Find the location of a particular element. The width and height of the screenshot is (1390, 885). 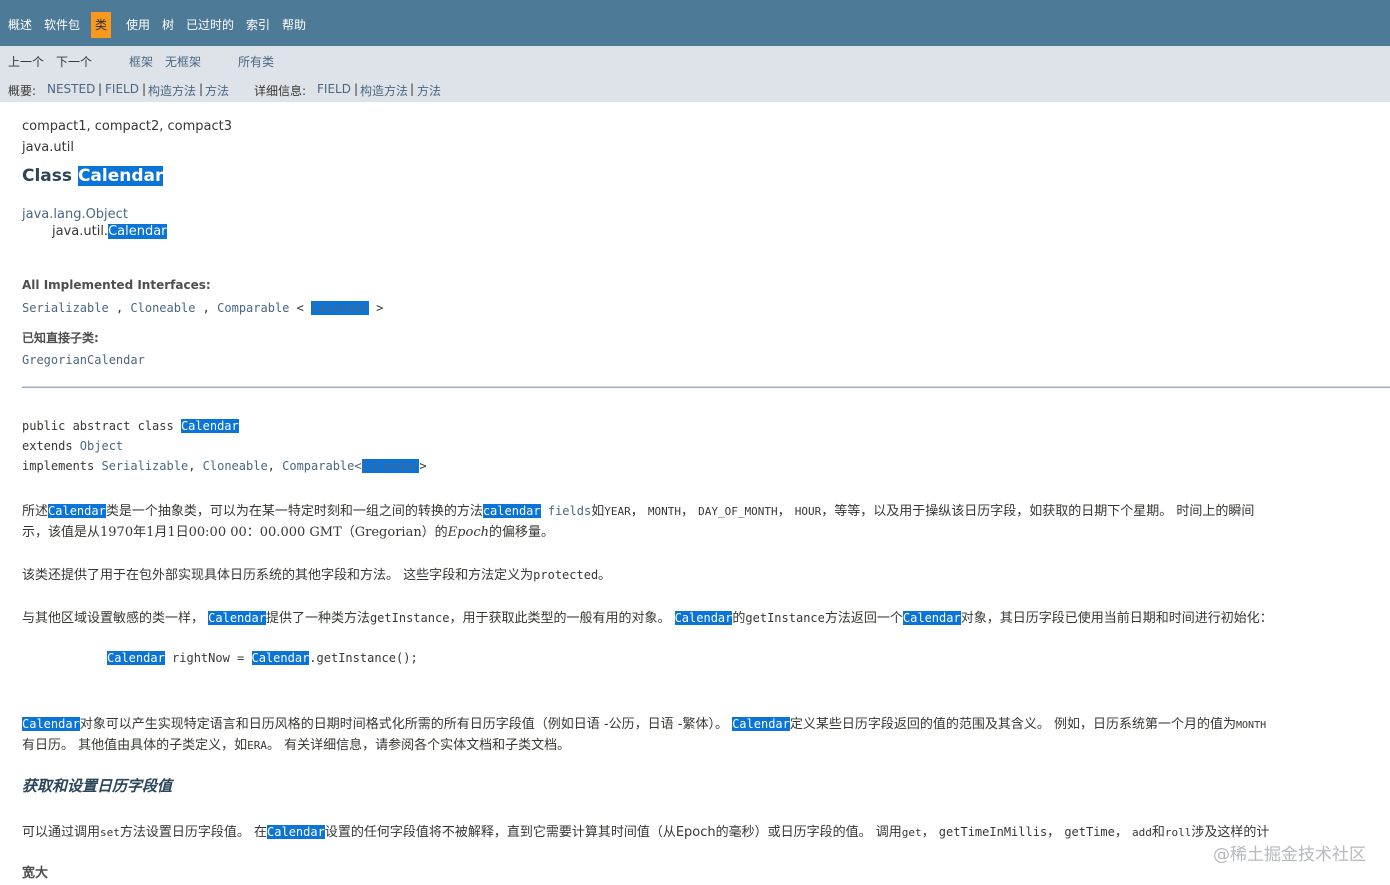

text: 类是一个抽象类，可以为在某一特定时刻和一组之间的转换的方法 is located at coordinates (294, 511).